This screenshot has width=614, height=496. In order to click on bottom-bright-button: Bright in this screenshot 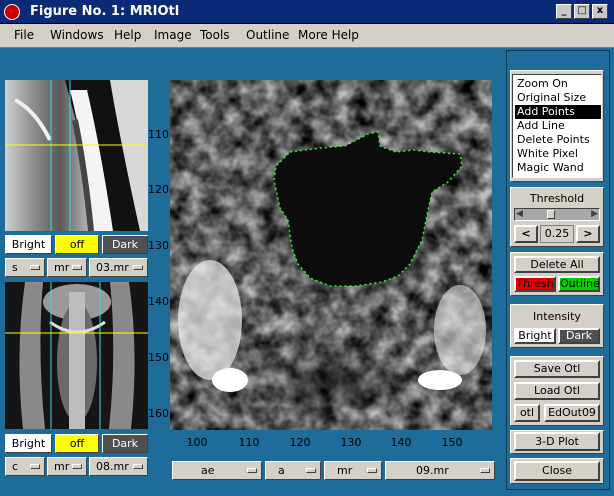, I will do `click(28, 443)`.